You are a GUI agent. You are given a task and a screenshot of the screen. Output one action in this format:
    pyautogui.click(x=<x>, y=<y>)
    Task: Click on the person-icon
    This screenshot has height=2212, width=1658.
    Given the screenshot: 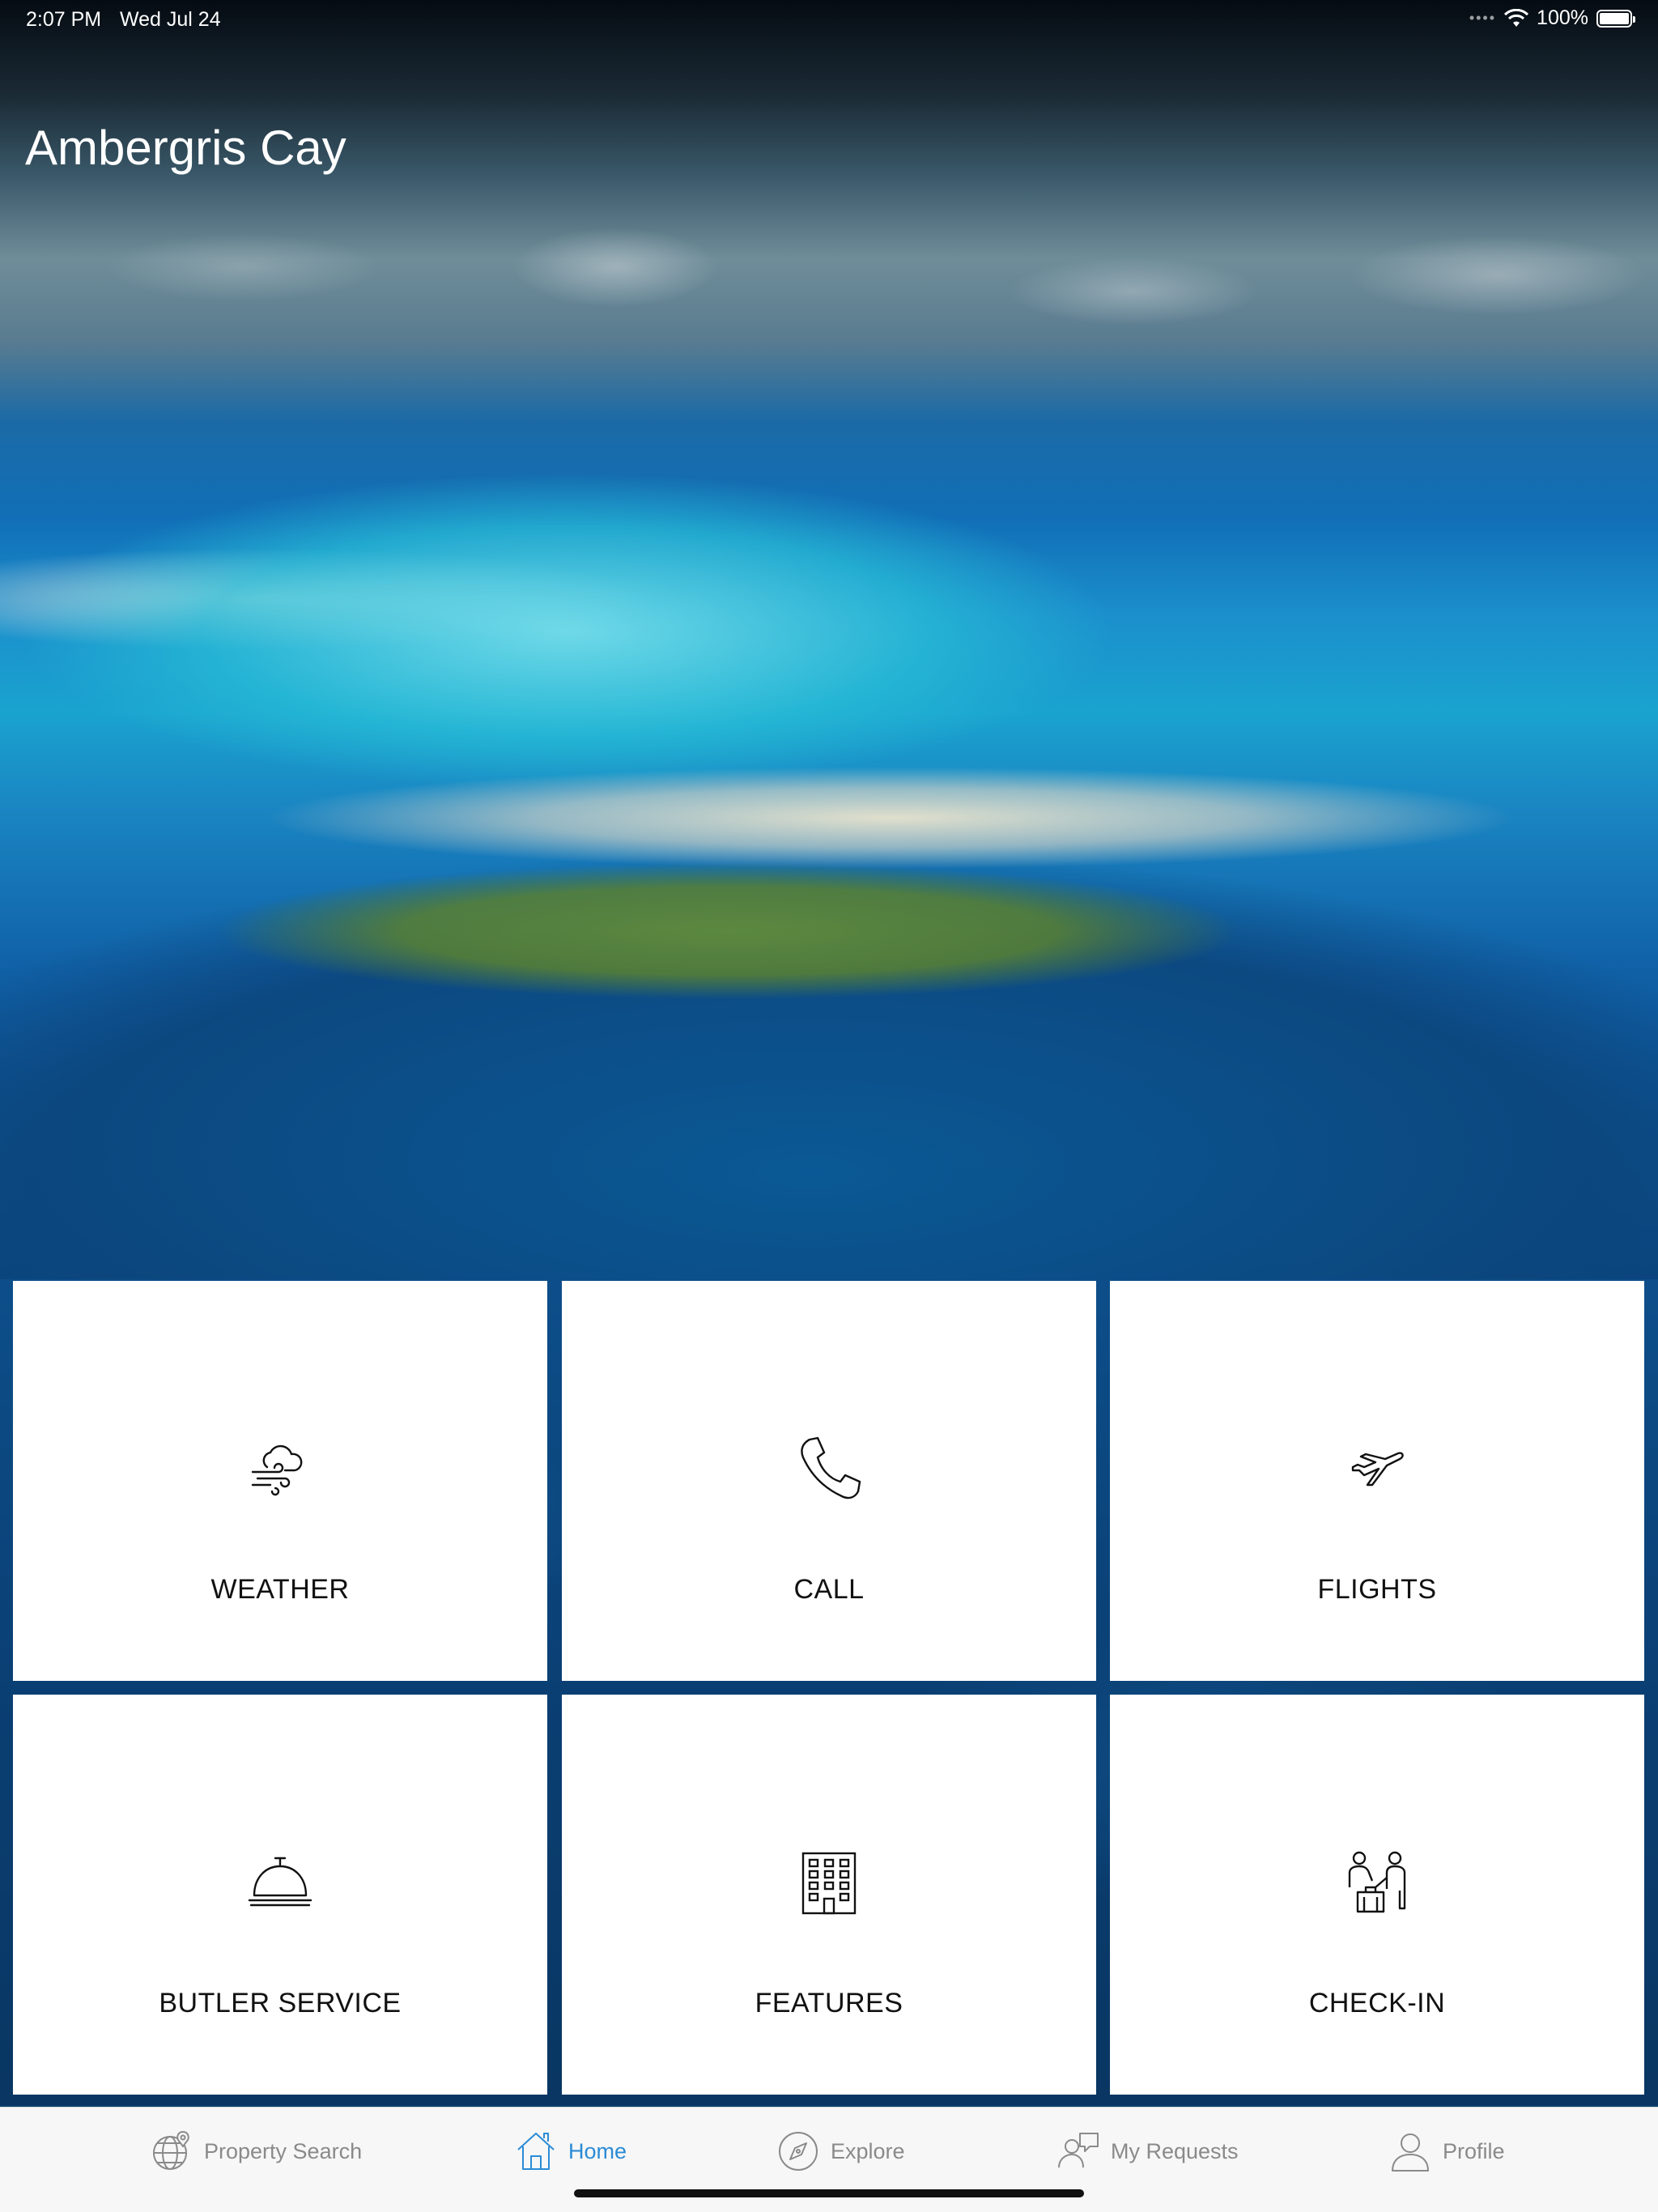 What is the action you would take?
    pyautogui.click(x=1410, y=2152)
    